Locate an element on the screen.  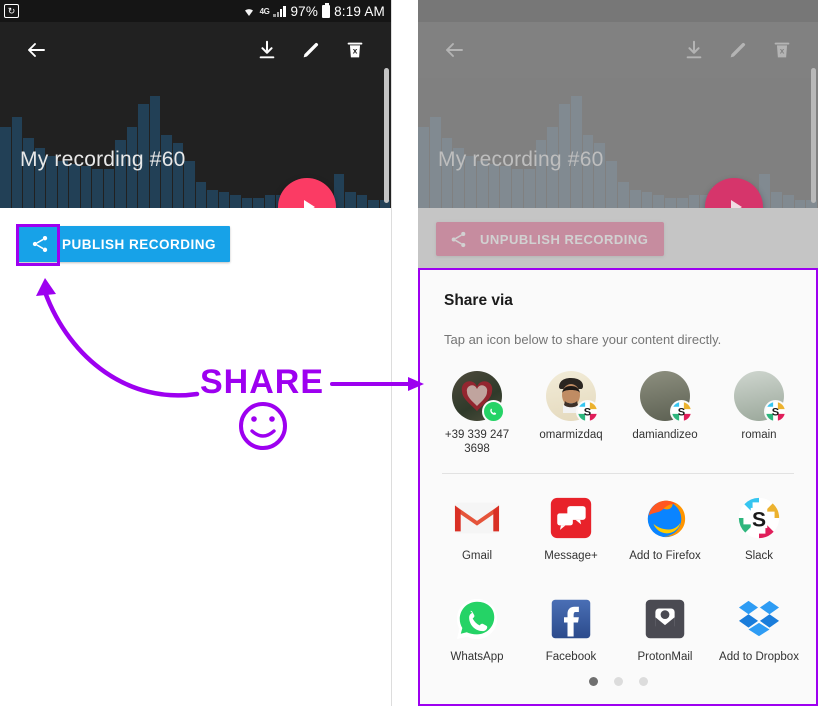
unpublish-recording-button: UNPUBLISH RECORDING is located at coordinates (550, 239).